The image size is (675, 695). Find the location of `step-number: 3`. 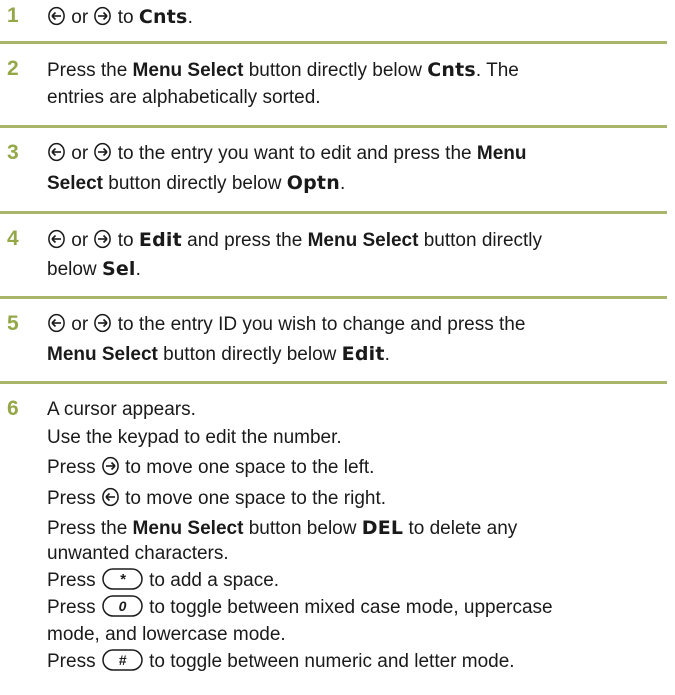

step-number: 3 is located at coordinates (13, 152).